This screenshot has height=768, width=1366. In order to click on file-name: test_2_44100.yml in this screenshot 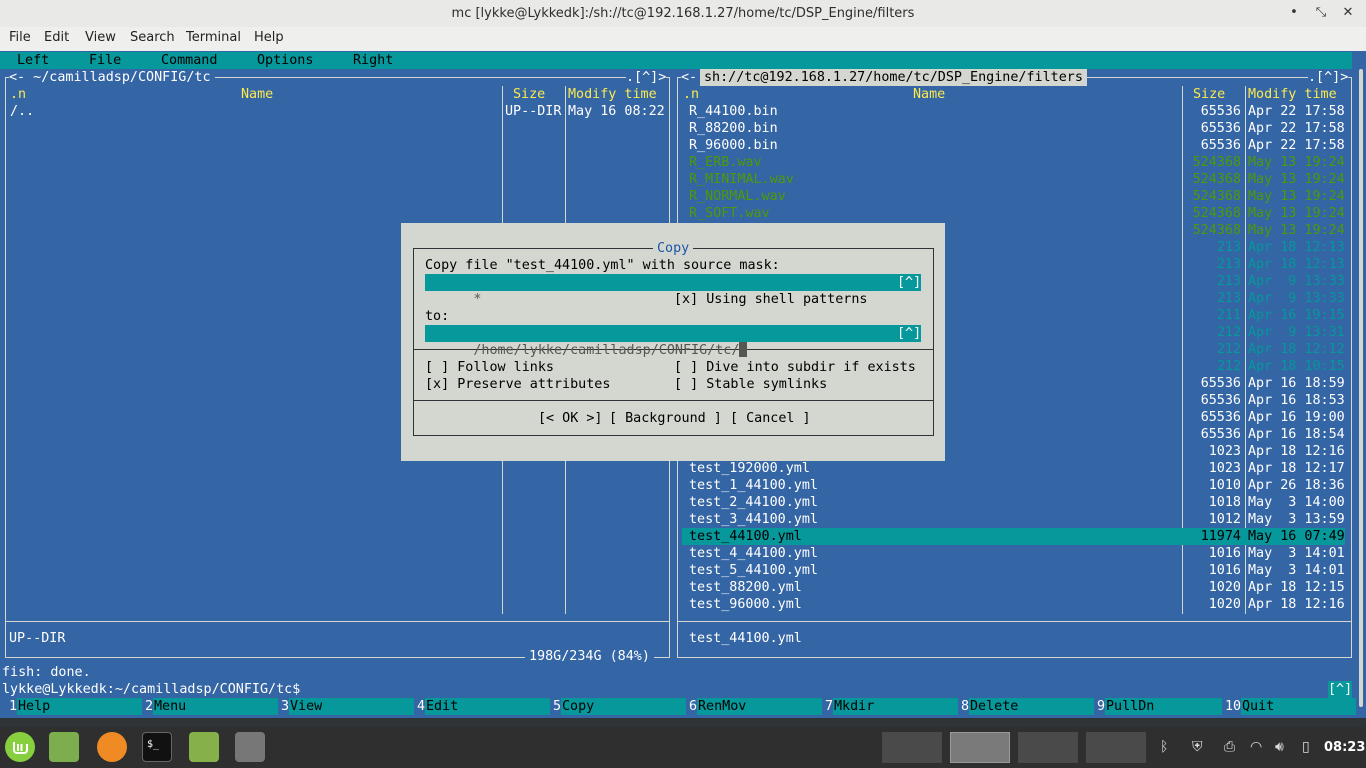, I will do `click(753, 502)`.